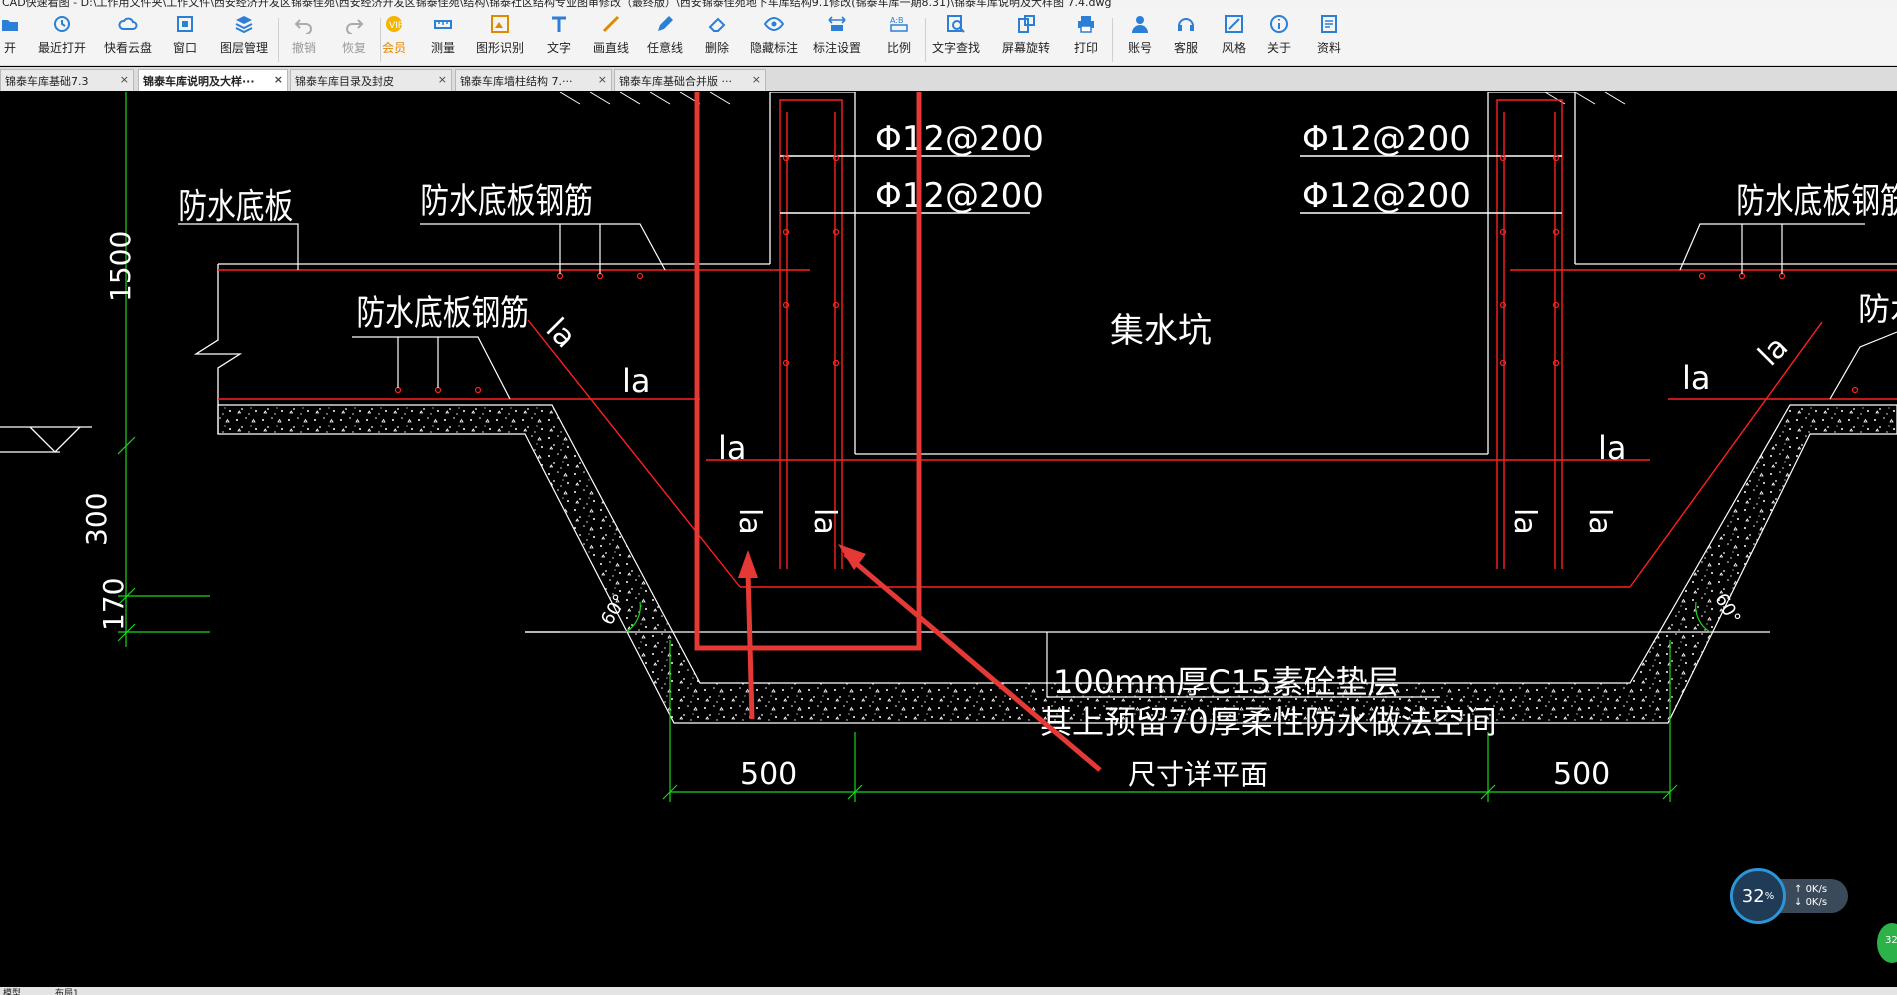 The height and width of the screenshot is (995, 1897). I want to click on toolbar-button: 最近打开, so click(62, 38).